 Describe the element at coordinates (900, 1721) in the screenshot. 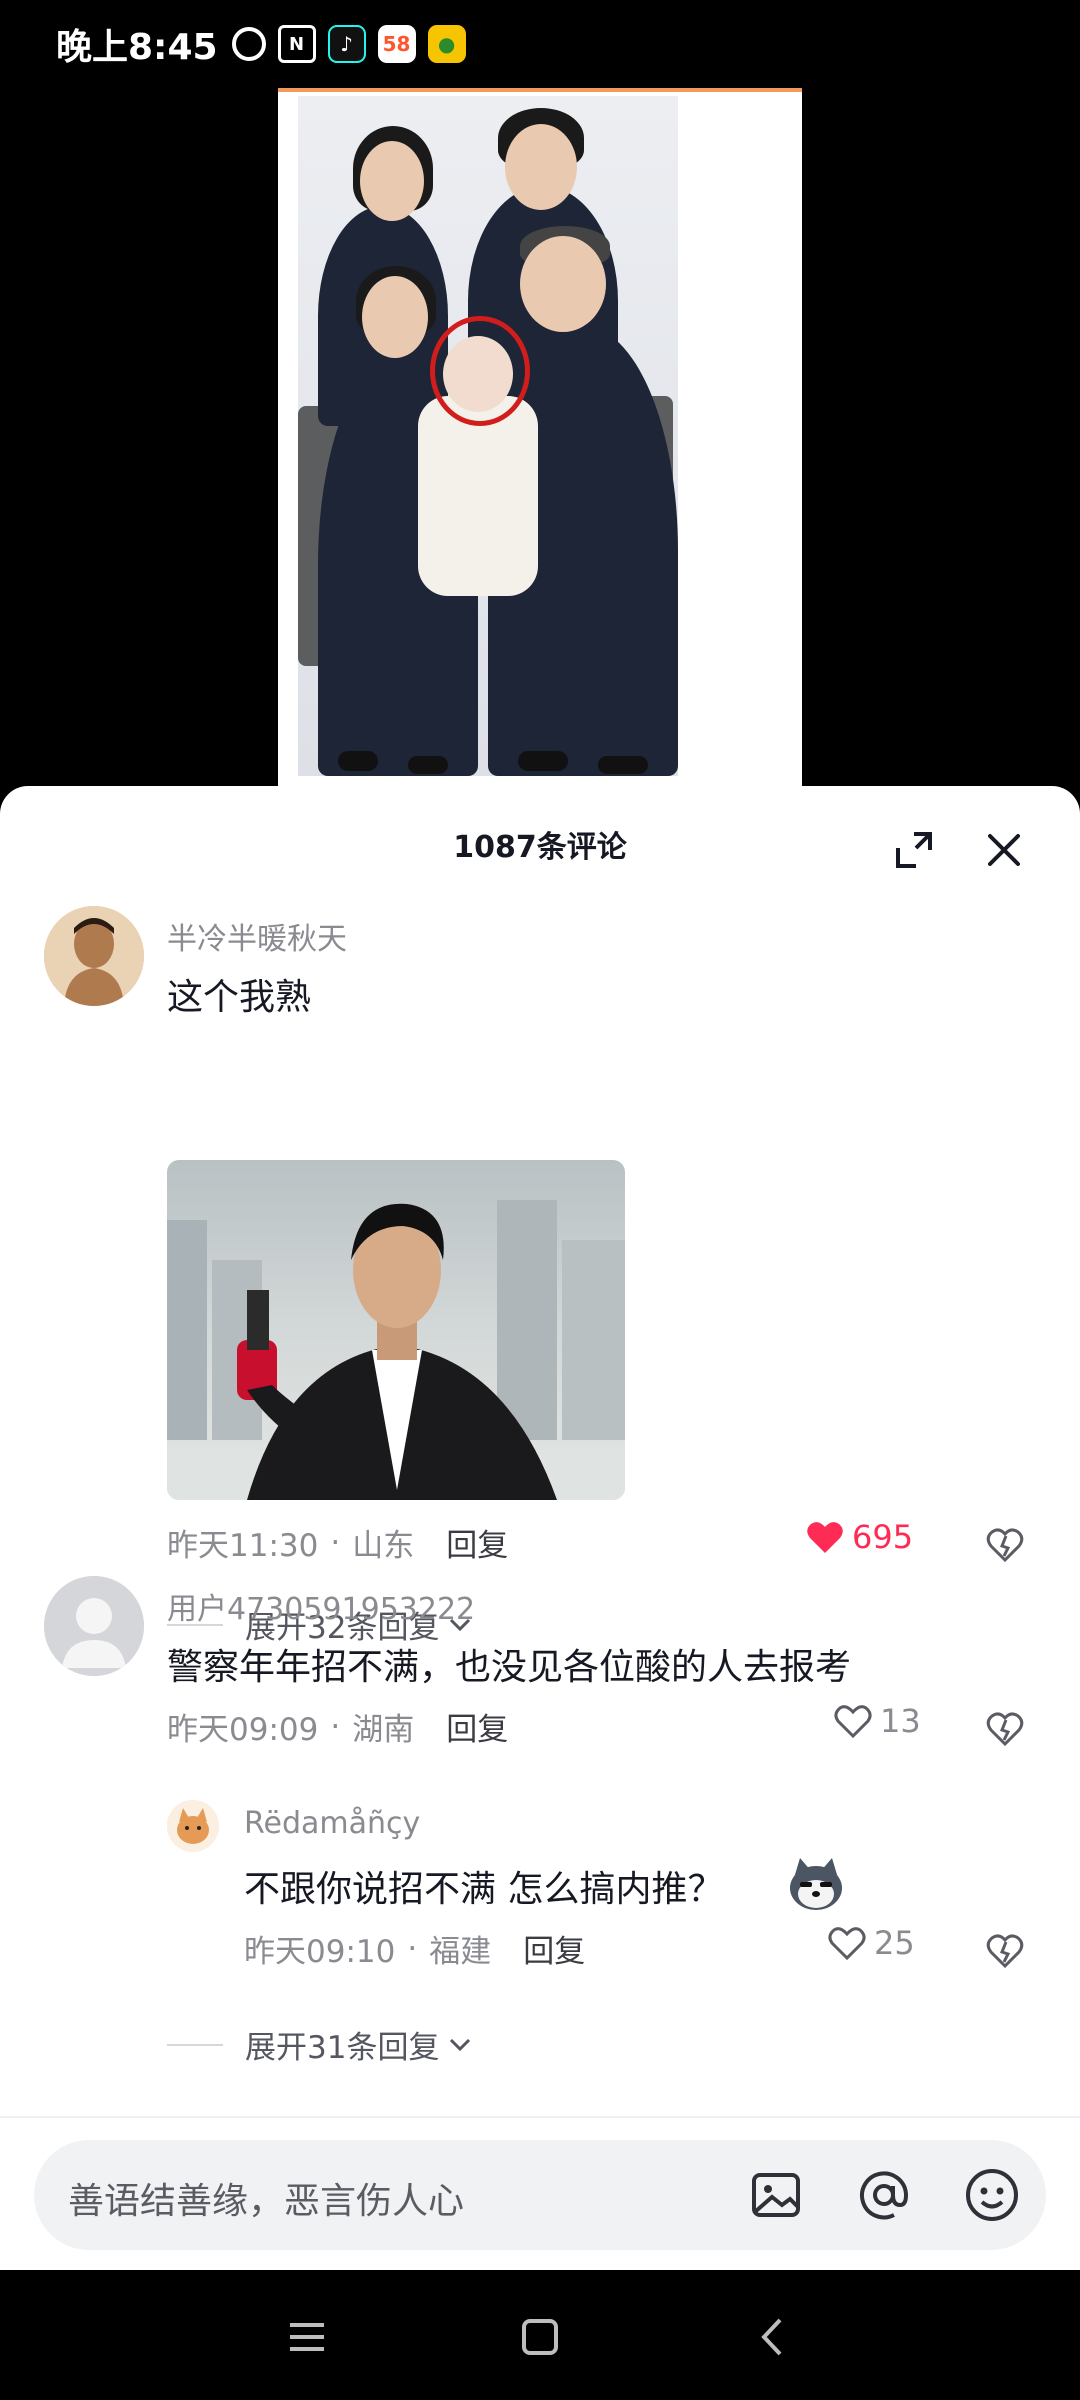

I see `like-count: 13` at that location.